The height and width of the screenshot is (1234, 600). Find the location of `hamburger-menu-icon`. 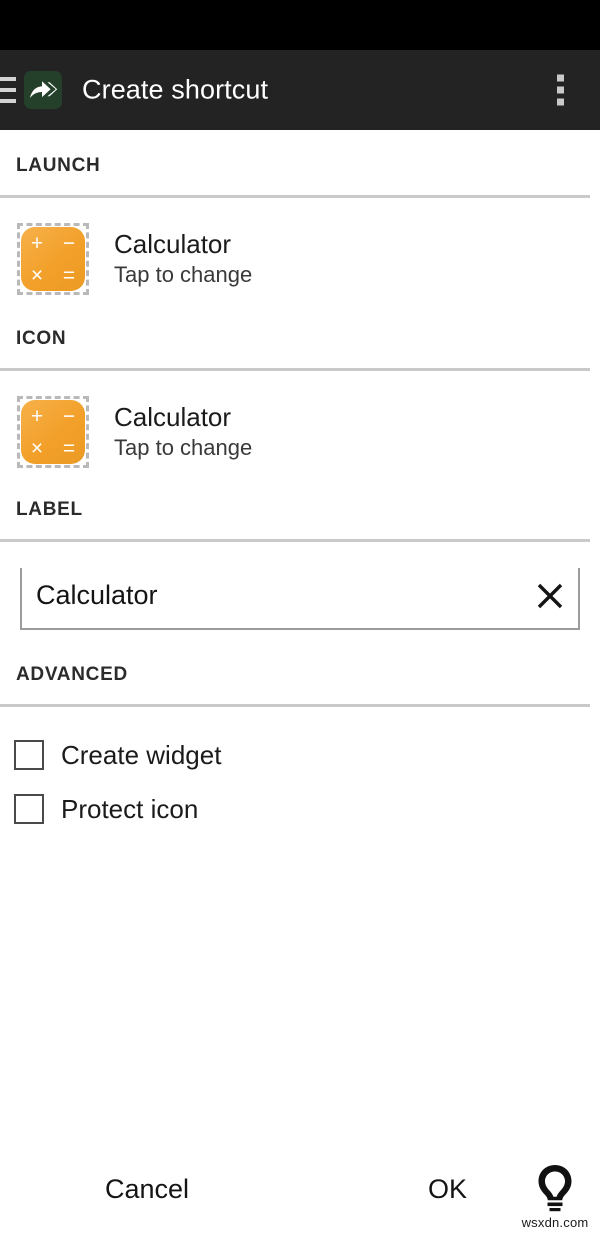

hamburger-menu-icon is located at coordinates (8, 90).